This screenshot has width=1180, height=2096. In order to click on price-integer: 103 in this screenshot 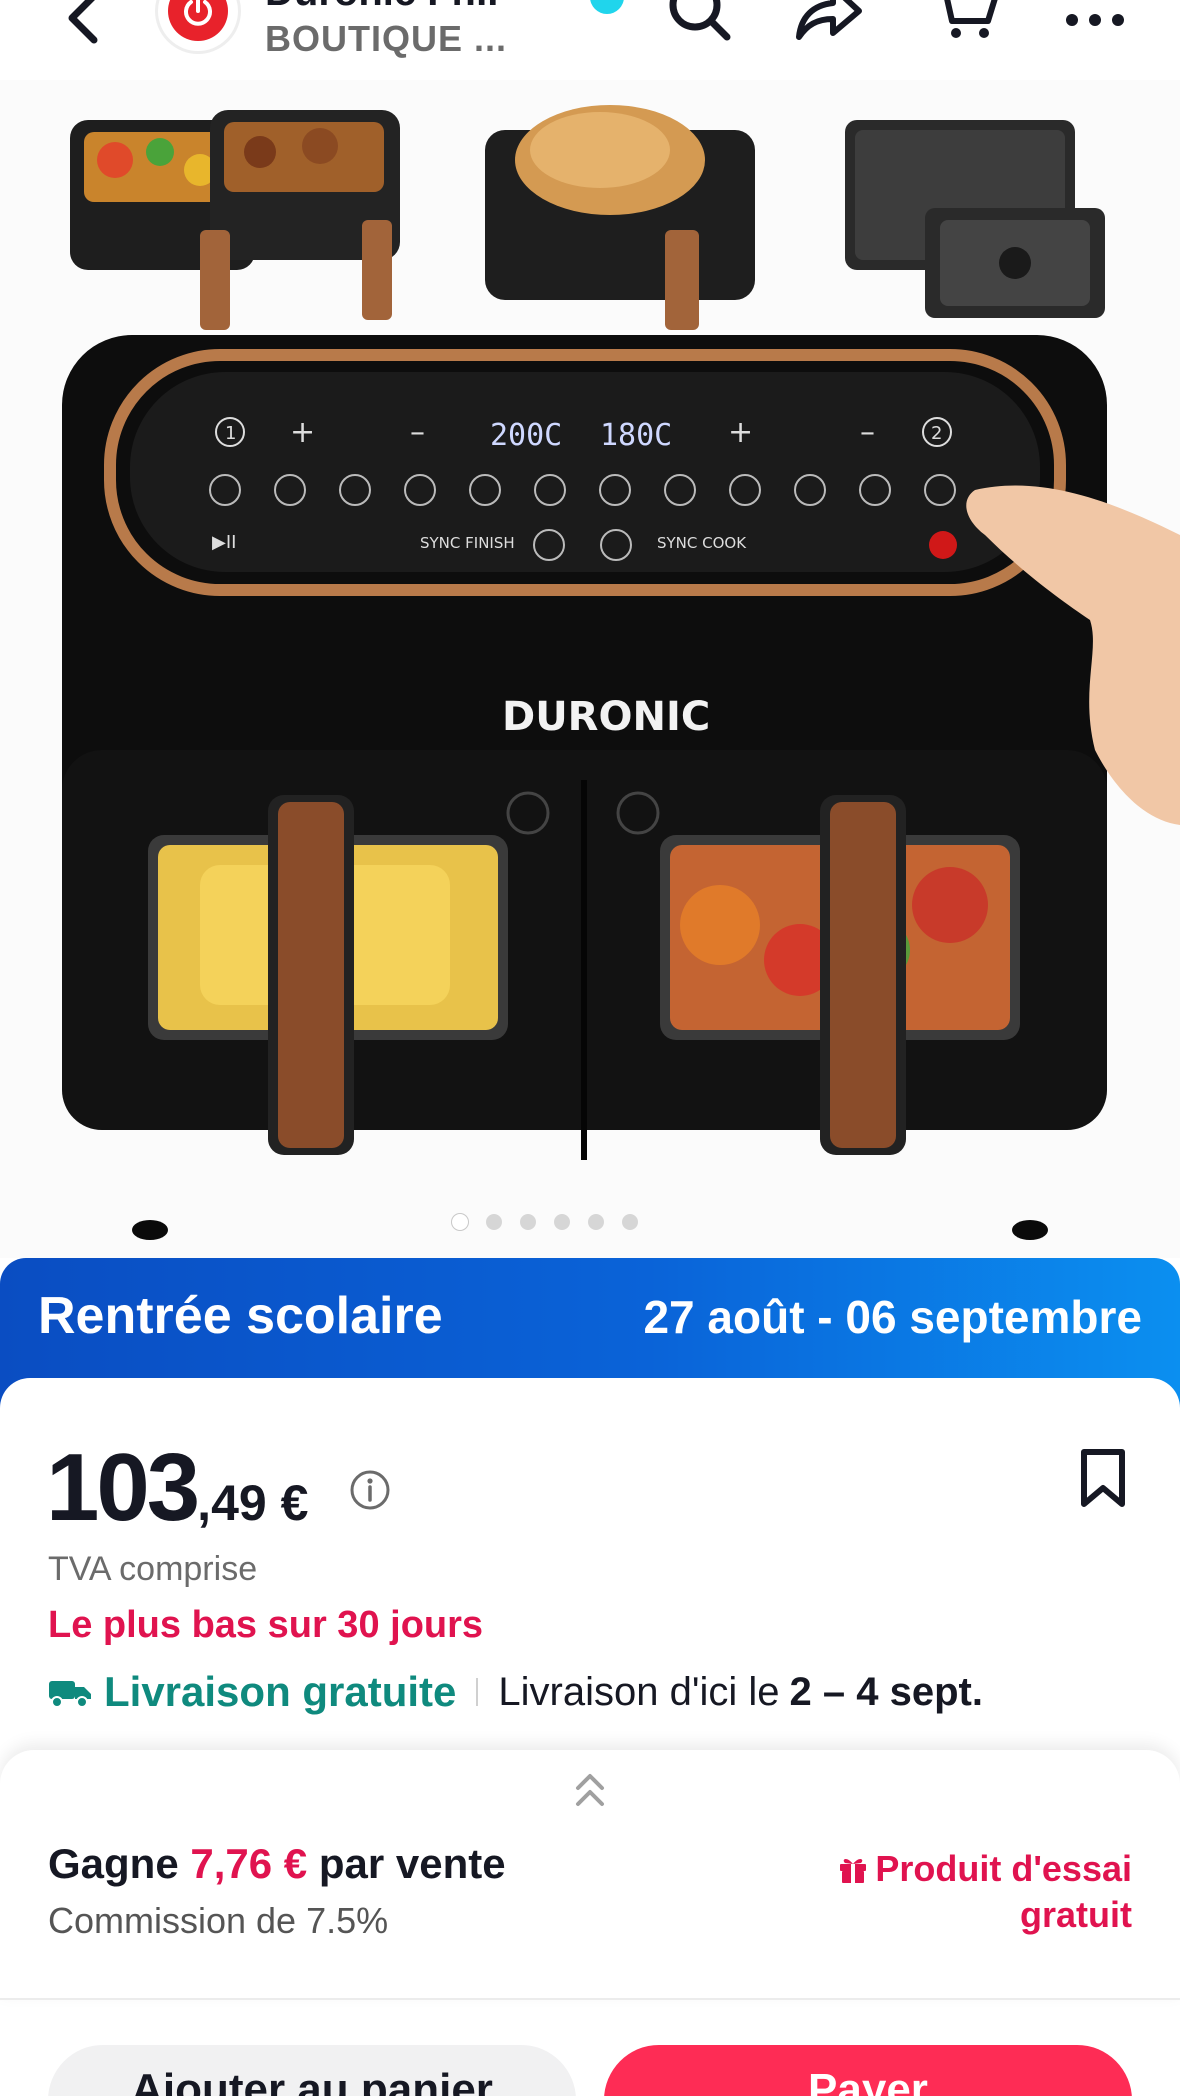, I will do `click(123, 1487)`.